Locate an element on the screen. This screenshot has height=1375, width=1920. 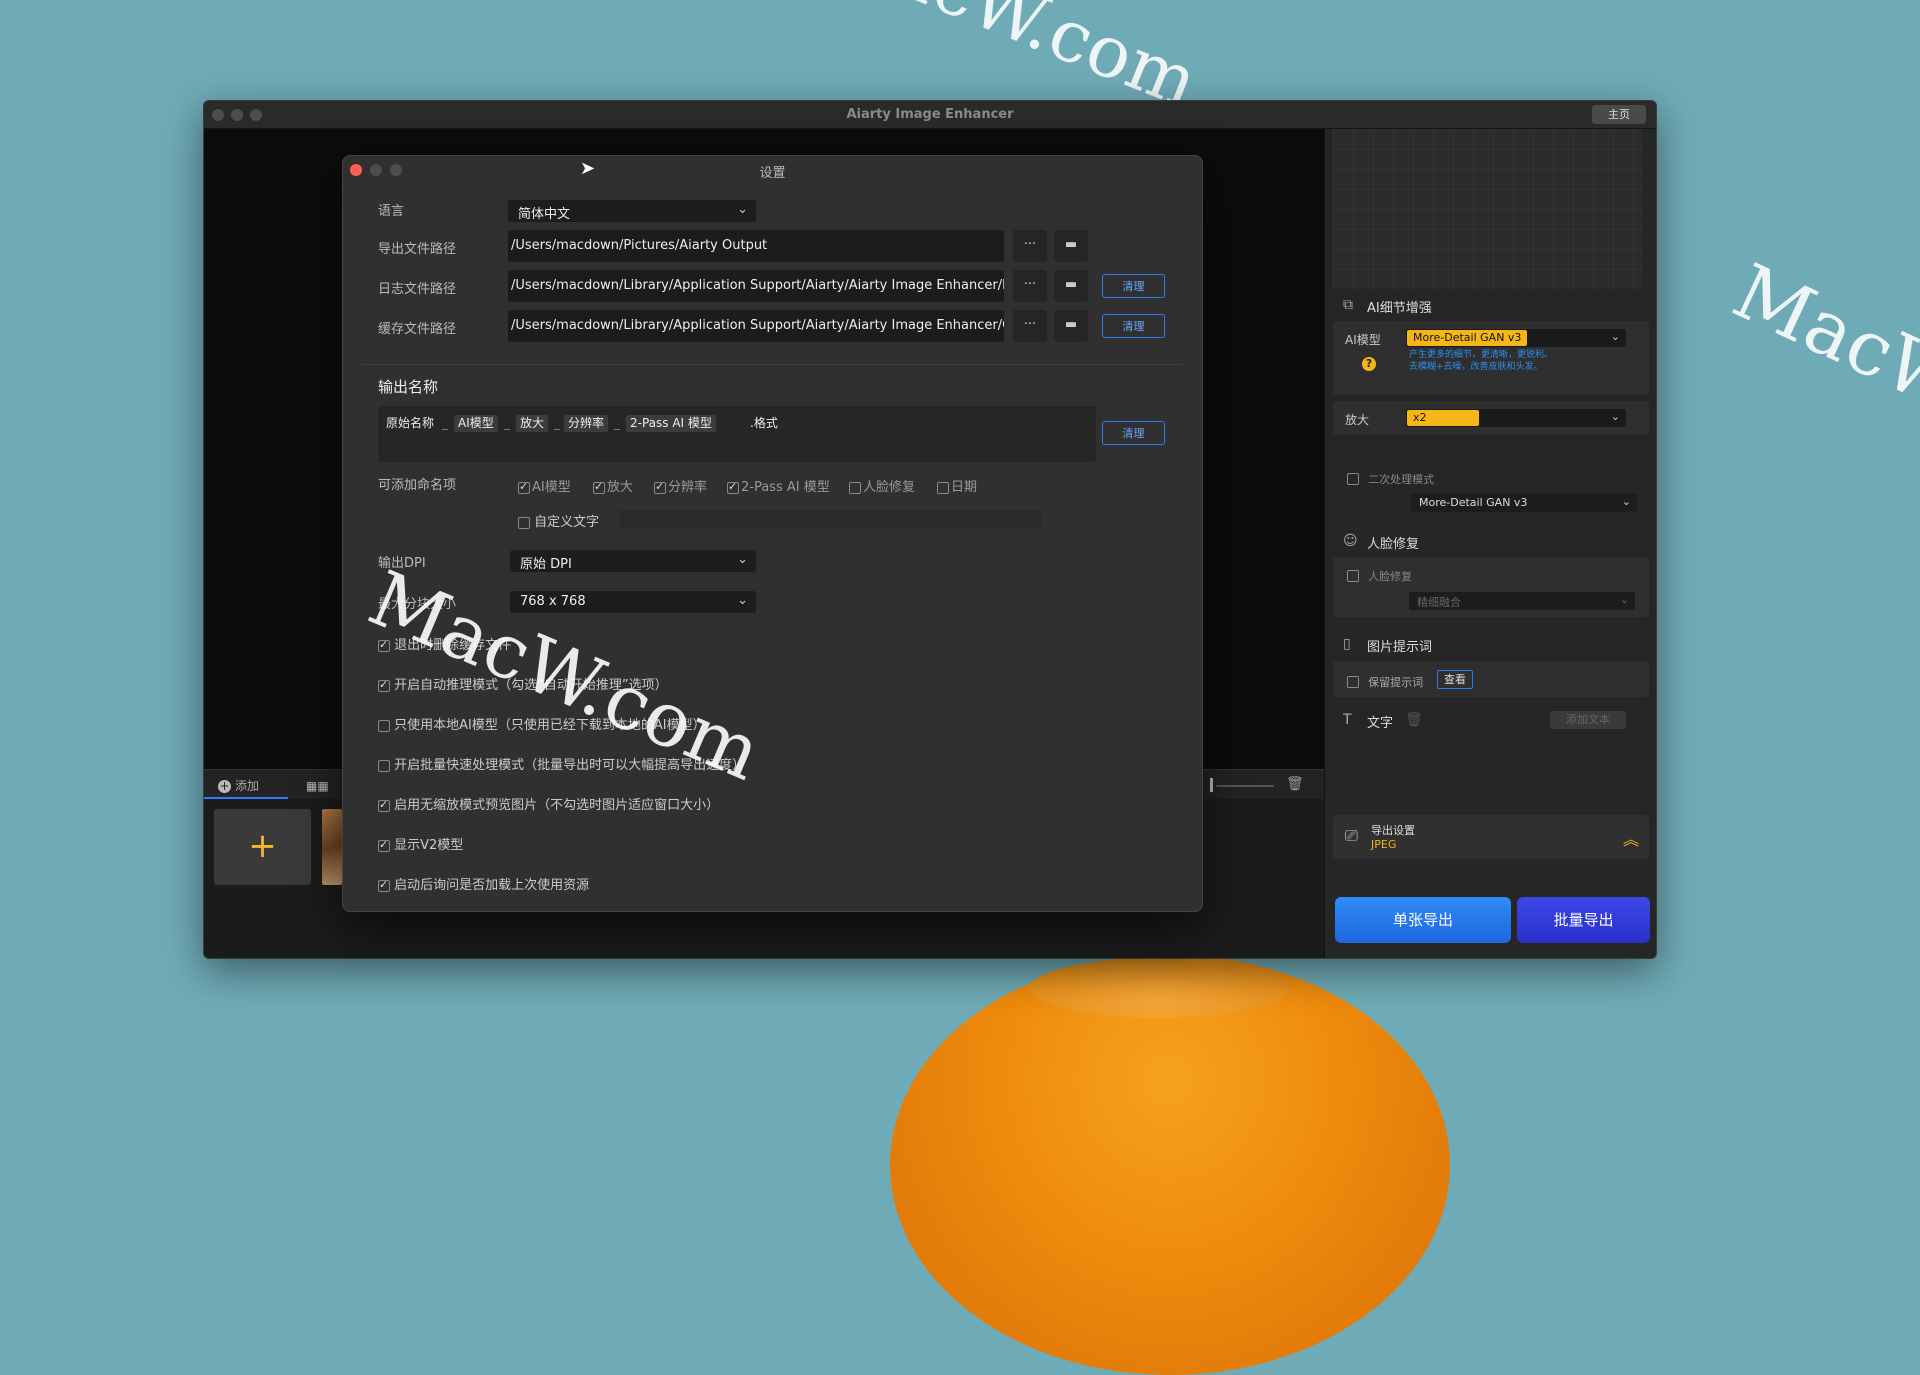
tile-size-select: 768 x 768 ⌄ is located at coordinates (633, 602).